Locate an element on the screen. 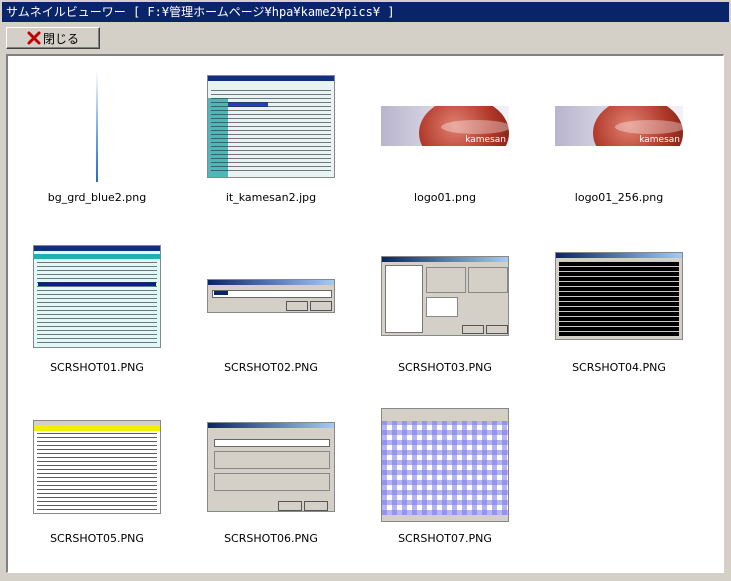 The image size is (731, 581). close-button: 閉じる is located at coordinates (53, 38).